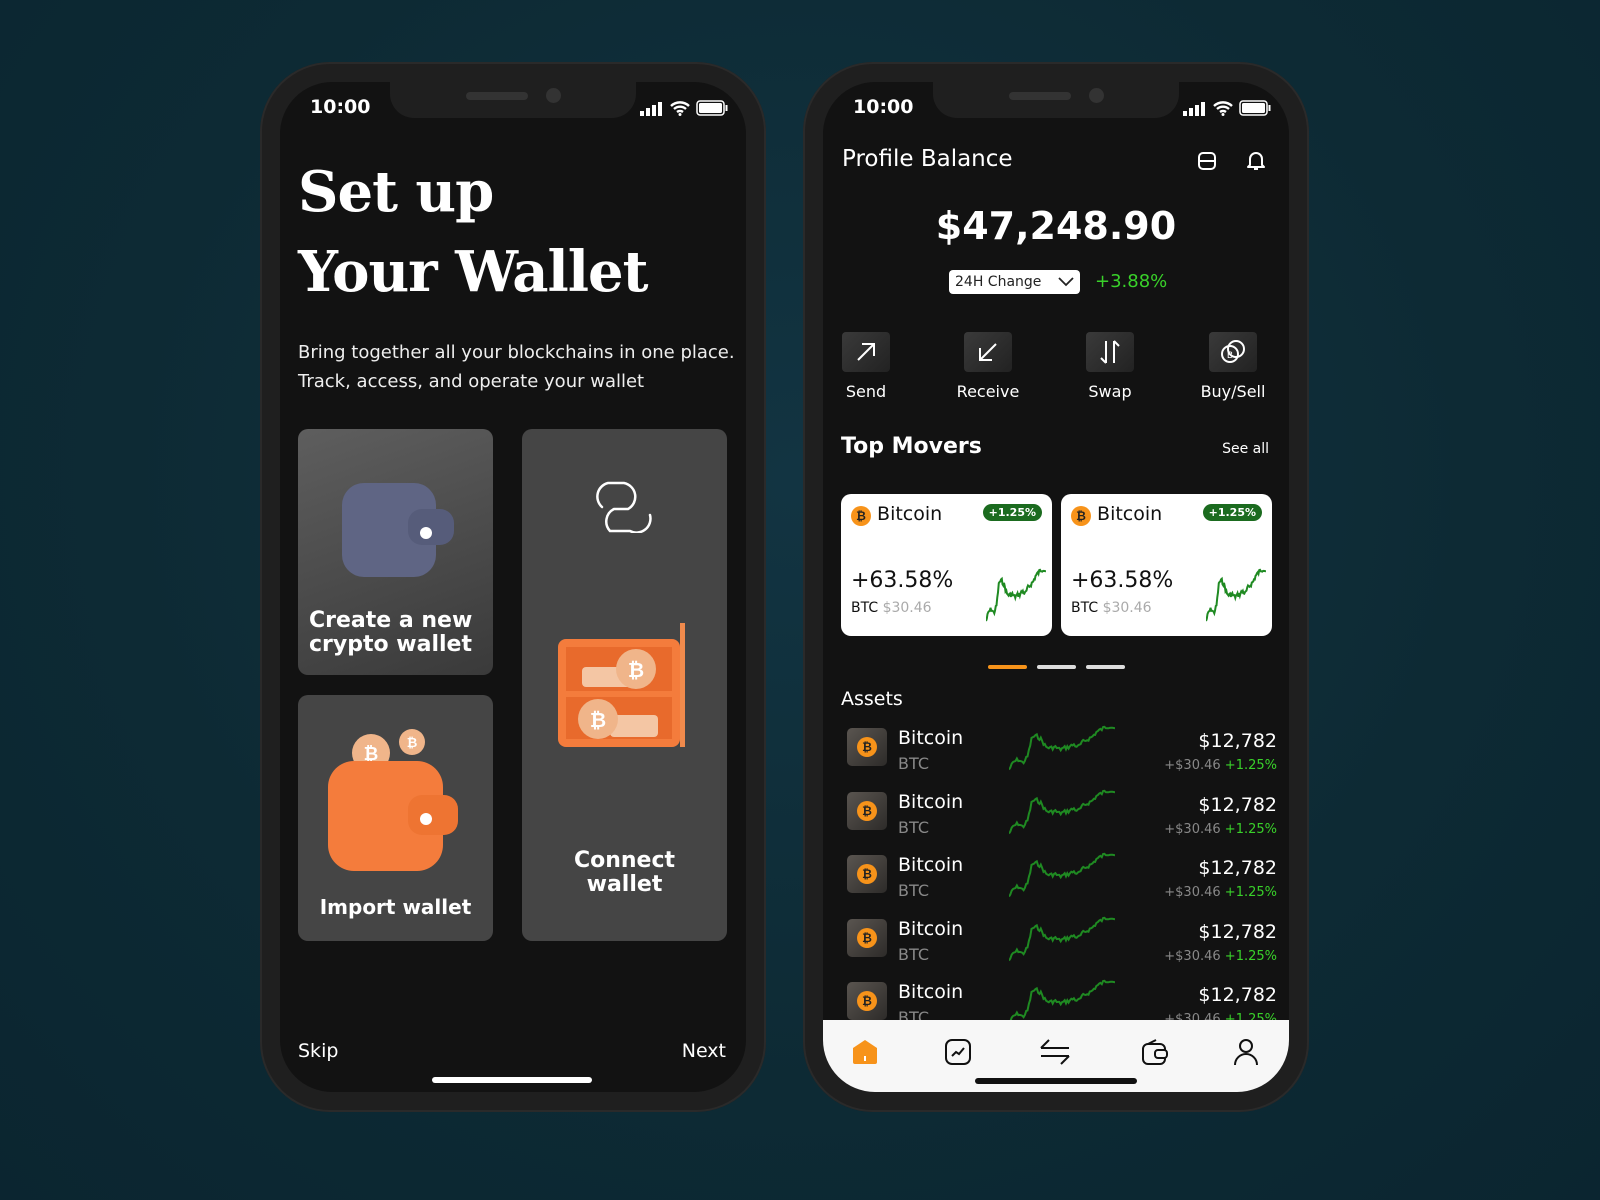 The width and height of the screenshot is (1600, 1200). Describe the element at coordinates (1255, 108) in the screenshot. I see `battery-icon` at that location.